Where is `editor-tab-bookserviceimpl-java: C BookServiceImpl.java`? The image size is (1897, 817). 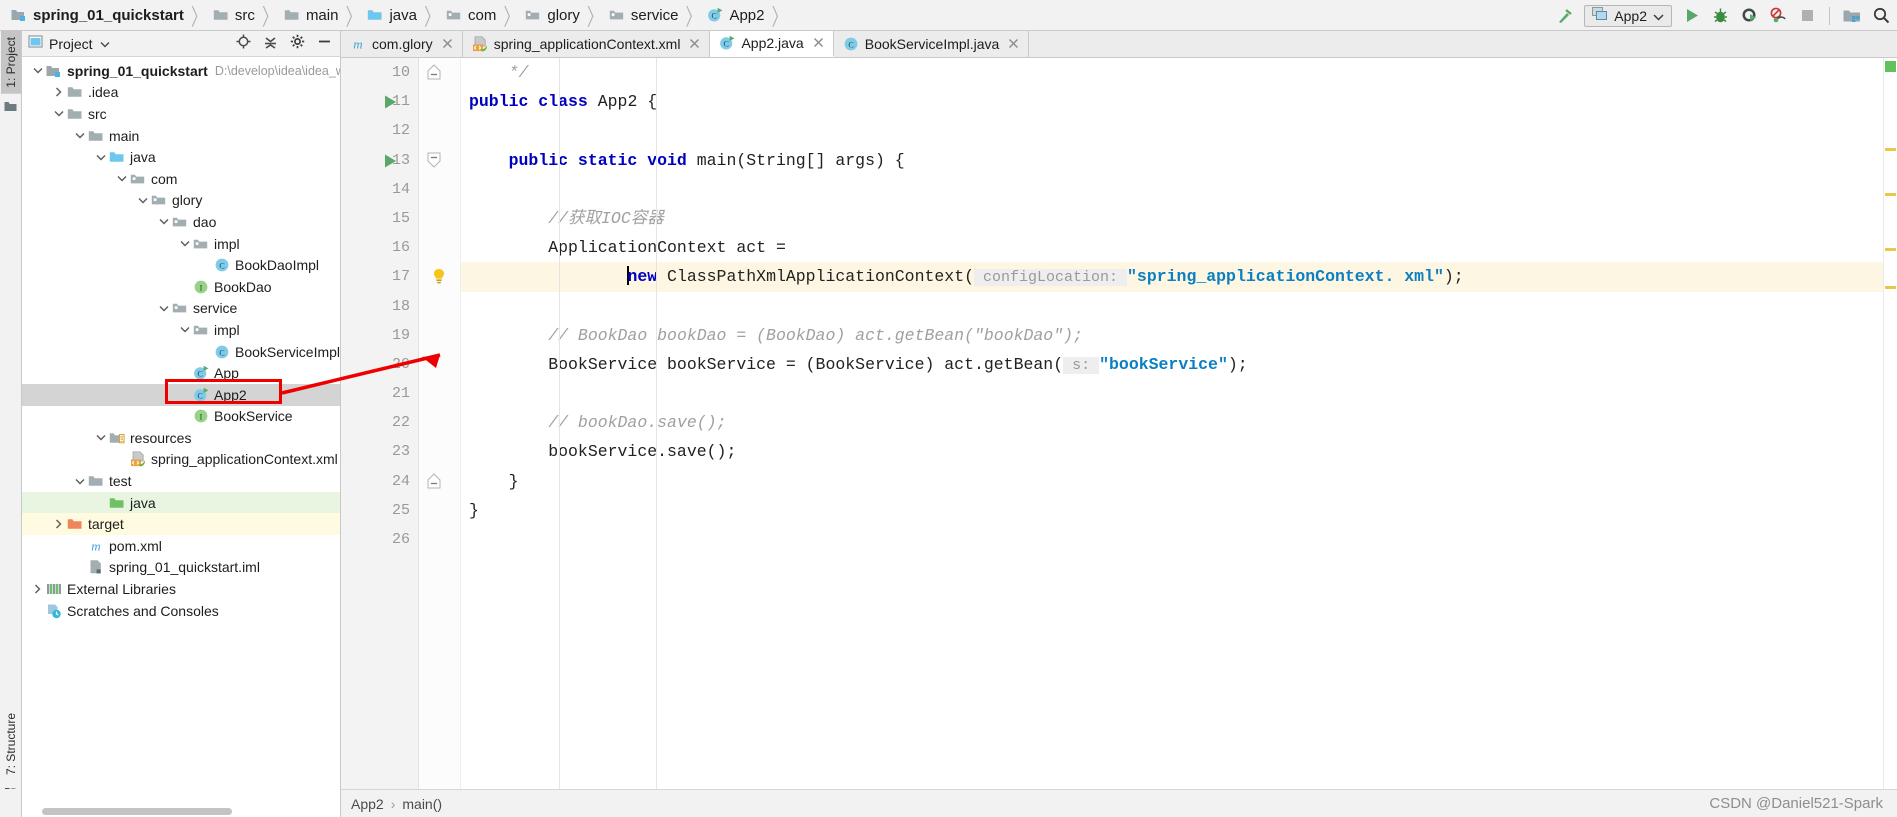
editor-tab-bookserviceimpl-java: C BookServiceImpl.java is located at coordinates (932, 44).